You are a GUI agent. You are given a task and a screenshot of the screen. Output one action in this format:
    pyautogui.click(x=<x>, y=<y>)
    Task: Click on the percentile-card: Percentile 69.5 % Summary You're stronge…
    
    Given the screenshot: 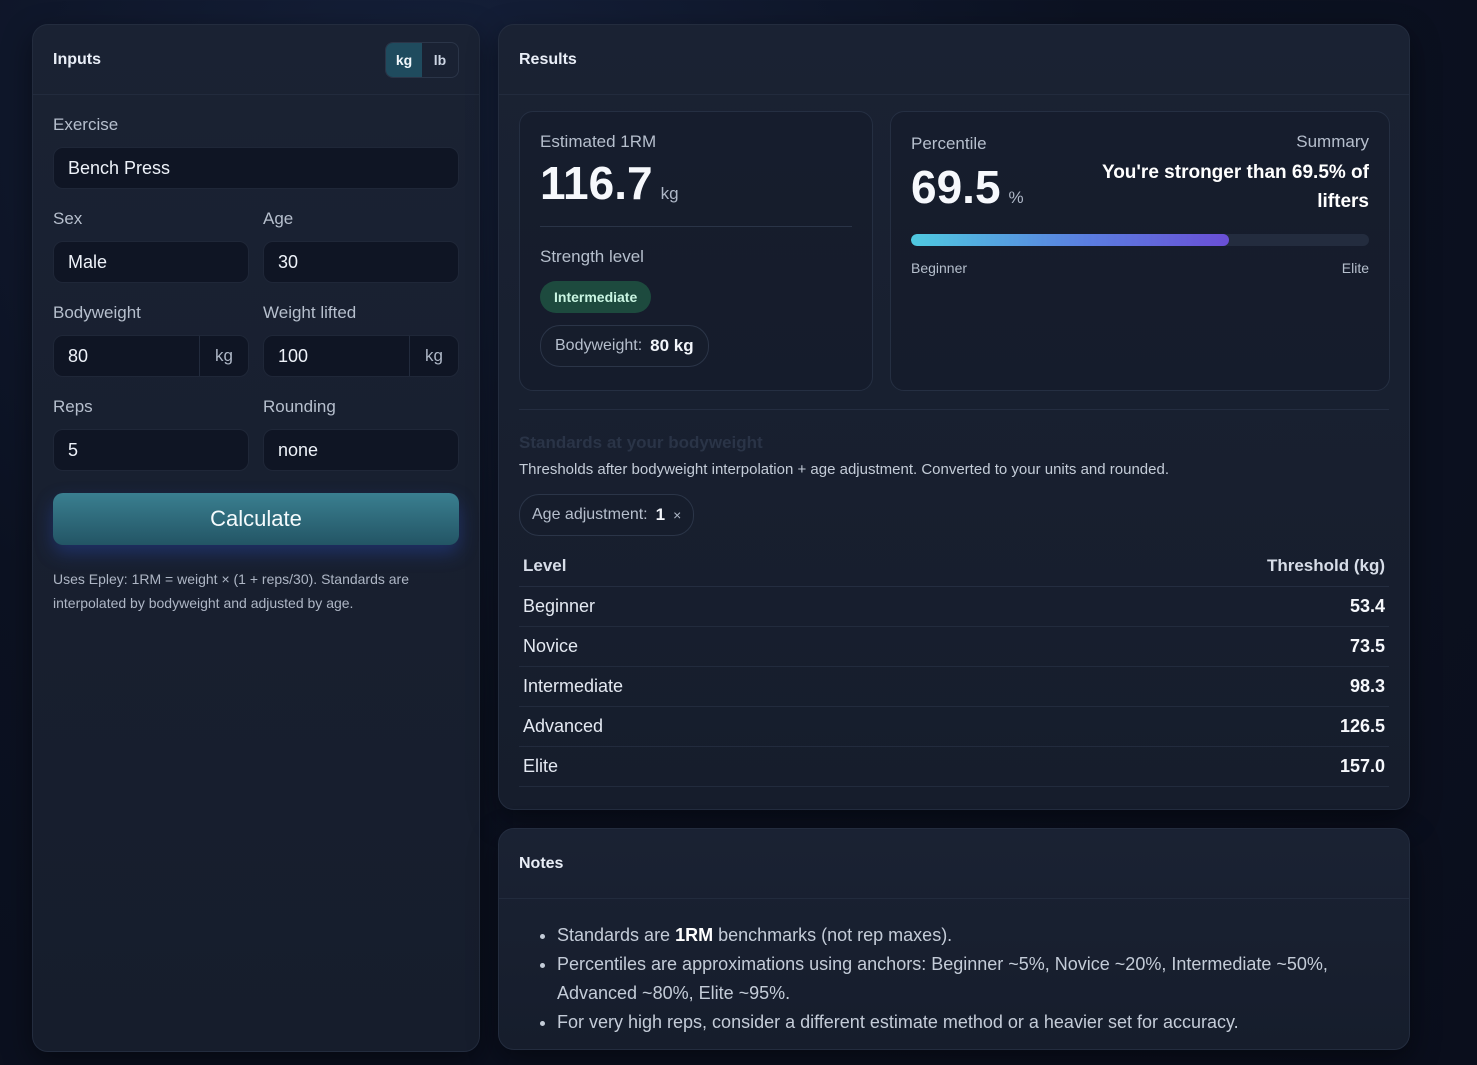 What is the action you would take?
    pyautogui.click(x=1140, y=251)
    